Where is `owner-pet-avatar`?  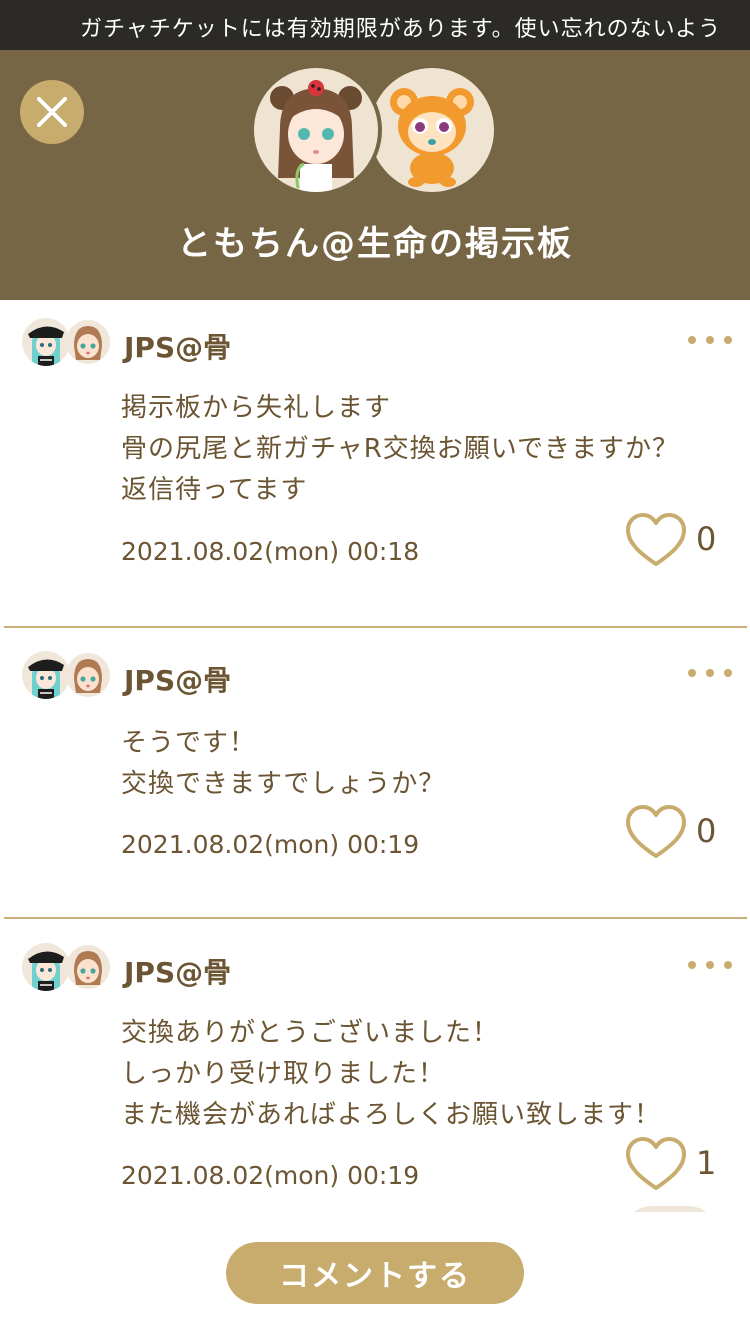 owner-pet-avatar is located at coordinates (432, 130).